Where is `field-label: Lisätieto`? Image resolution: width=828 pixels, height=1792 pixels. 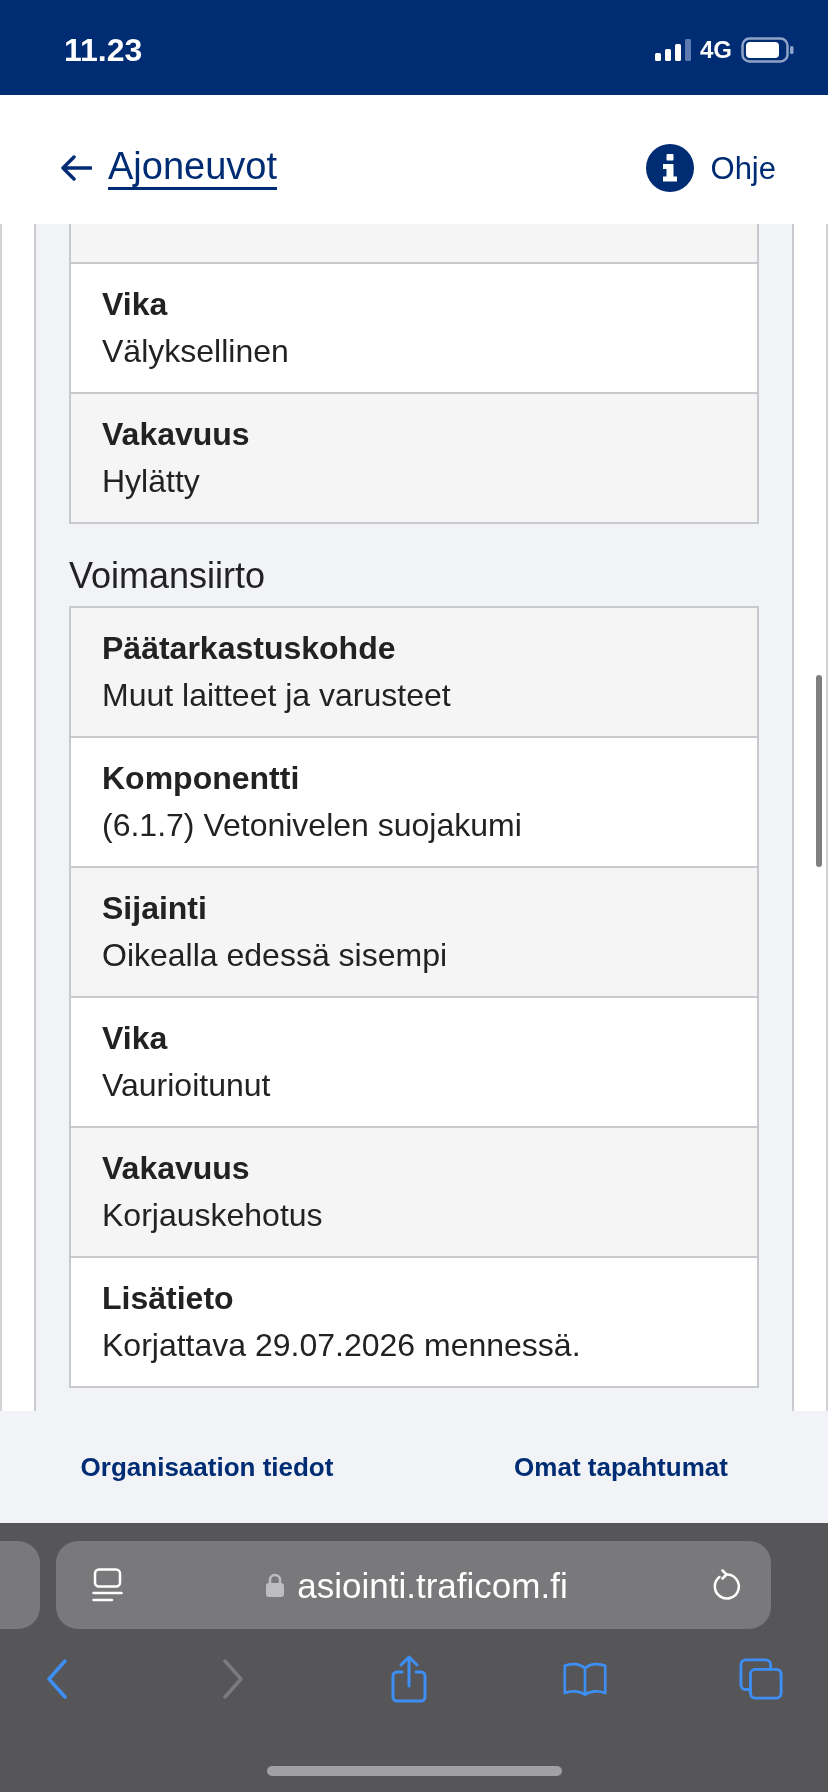 field-label: Lisätieto is located at coordinates (168, 1298).